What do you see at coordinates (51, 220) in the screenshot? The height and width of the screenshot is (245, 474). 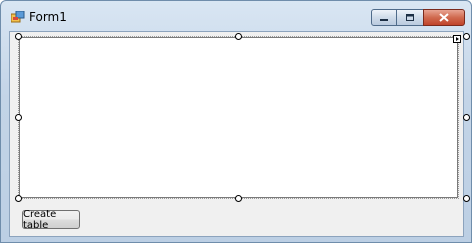 I see `create-table-button: Create table` at bounding box center [51, 220].